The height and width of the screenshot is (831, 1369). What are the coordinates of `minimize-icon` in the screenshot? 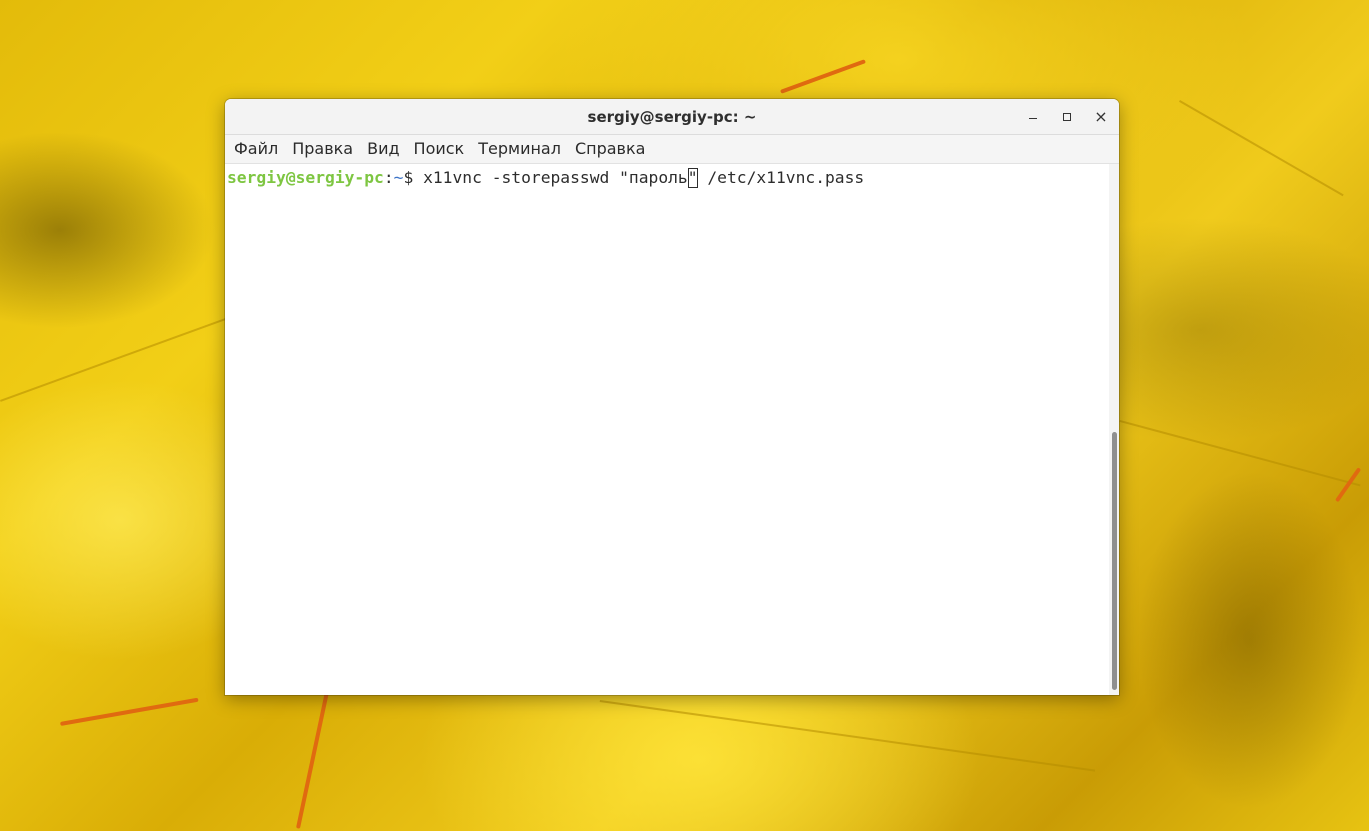 It's located at (1033, 118).